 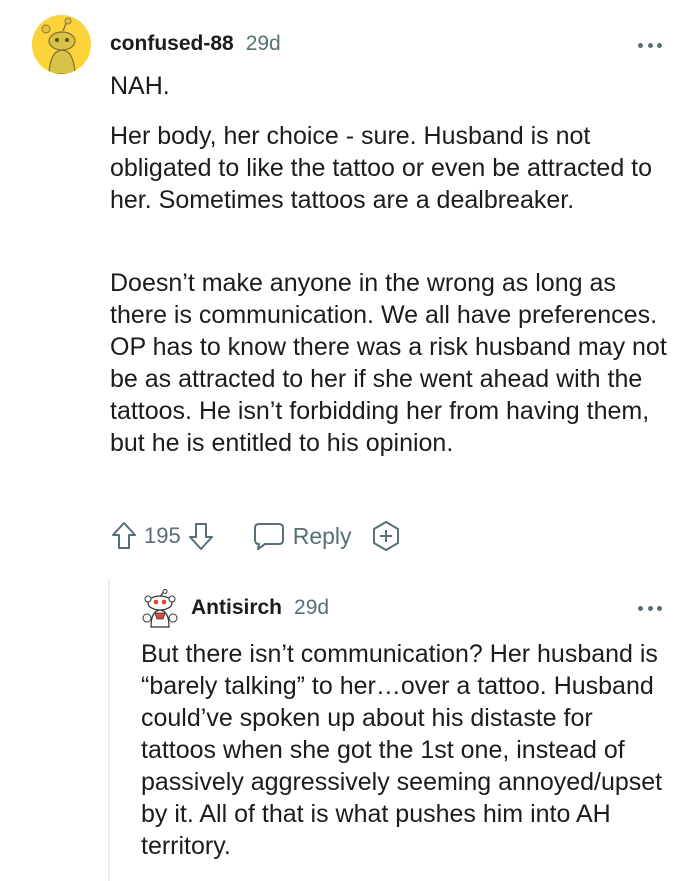 What do you see at coordinates (268, 536) in the screenshot?
I see `speech-bubble-icon` at bounding box center [268, 536].